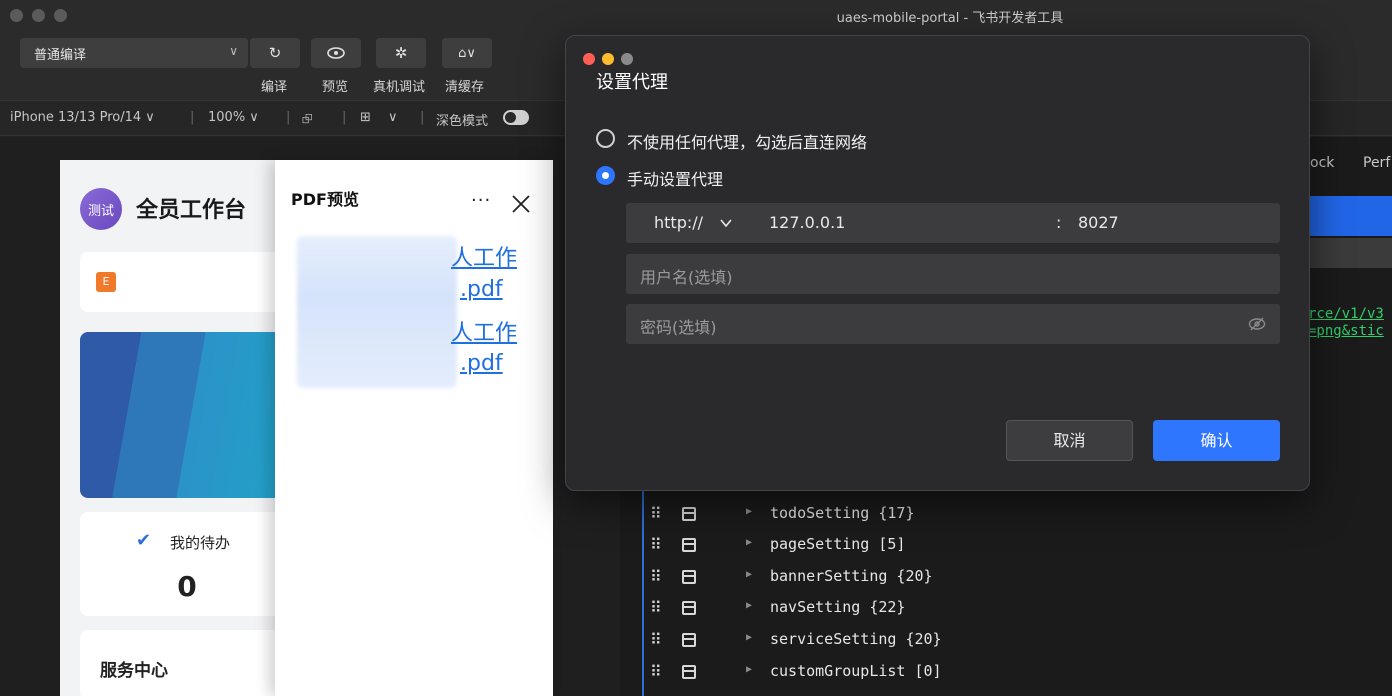 This screenshot has width=1392, height=696. I want to click on compile-mode-value: 普通编译, so click(60, 55).